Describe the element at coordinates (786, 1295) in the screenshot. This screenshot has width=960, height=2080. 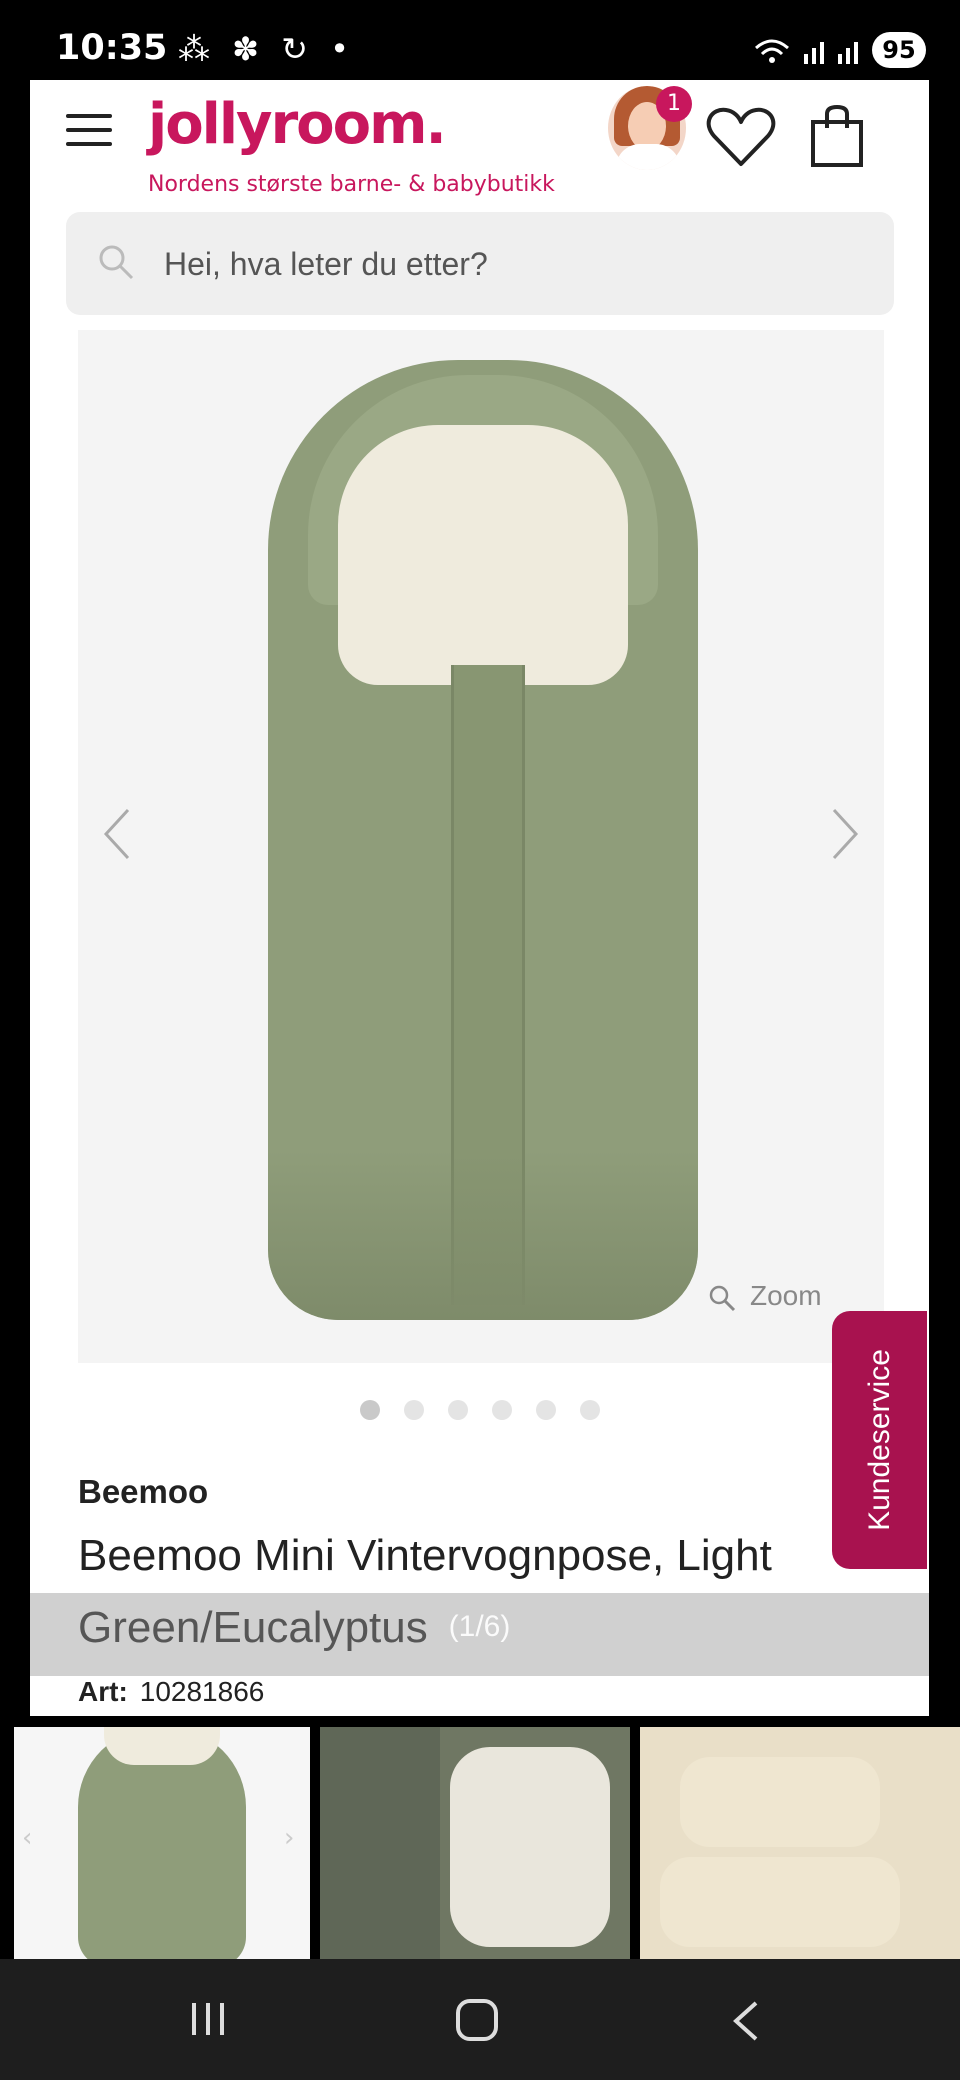
I see `zoom-label: Zoom` at that location.